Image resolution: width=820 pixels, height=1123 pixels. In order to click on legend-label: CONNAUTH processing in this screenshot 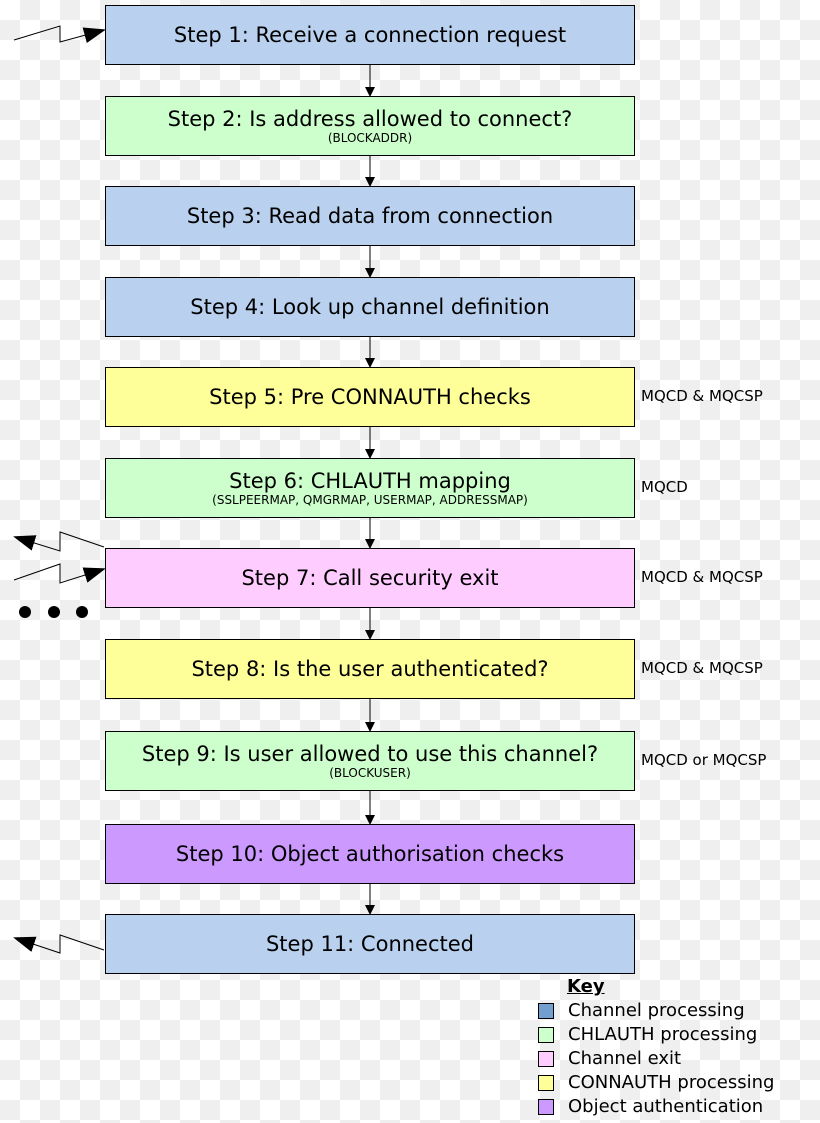, I will do `click(671, 1082)`.